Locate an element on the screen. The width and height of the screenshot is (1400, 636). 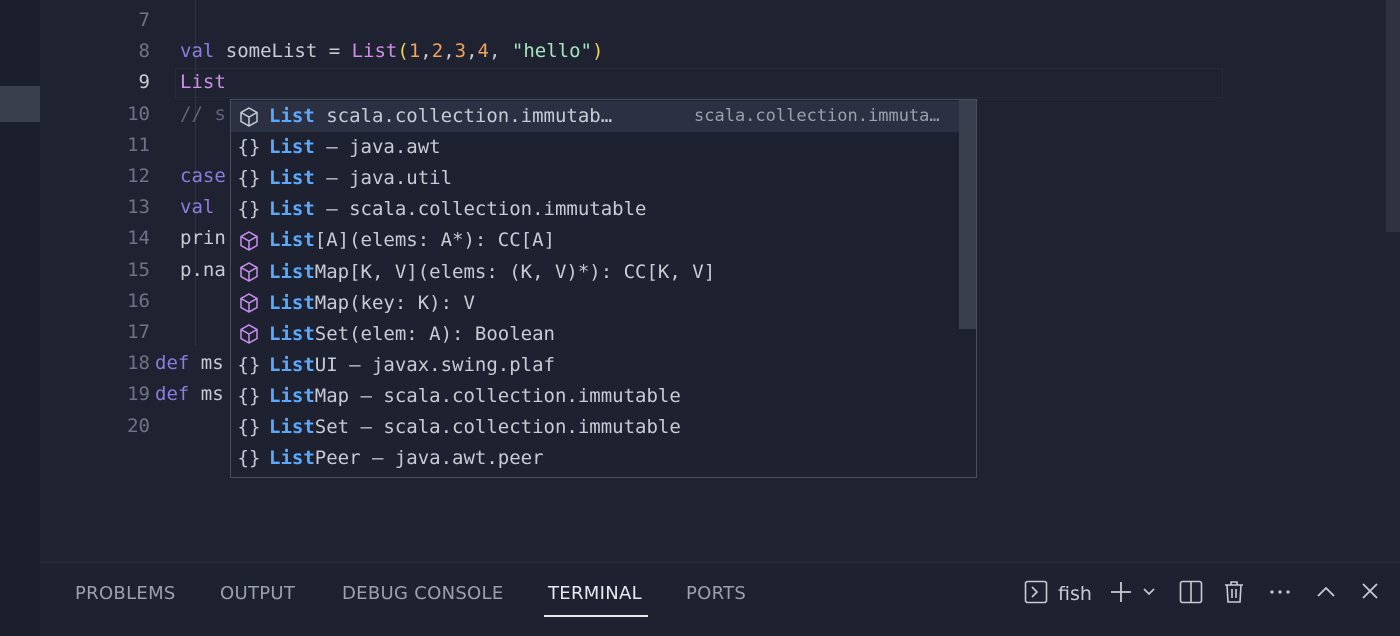
code-token: ( is located at coordinates (403, 51).